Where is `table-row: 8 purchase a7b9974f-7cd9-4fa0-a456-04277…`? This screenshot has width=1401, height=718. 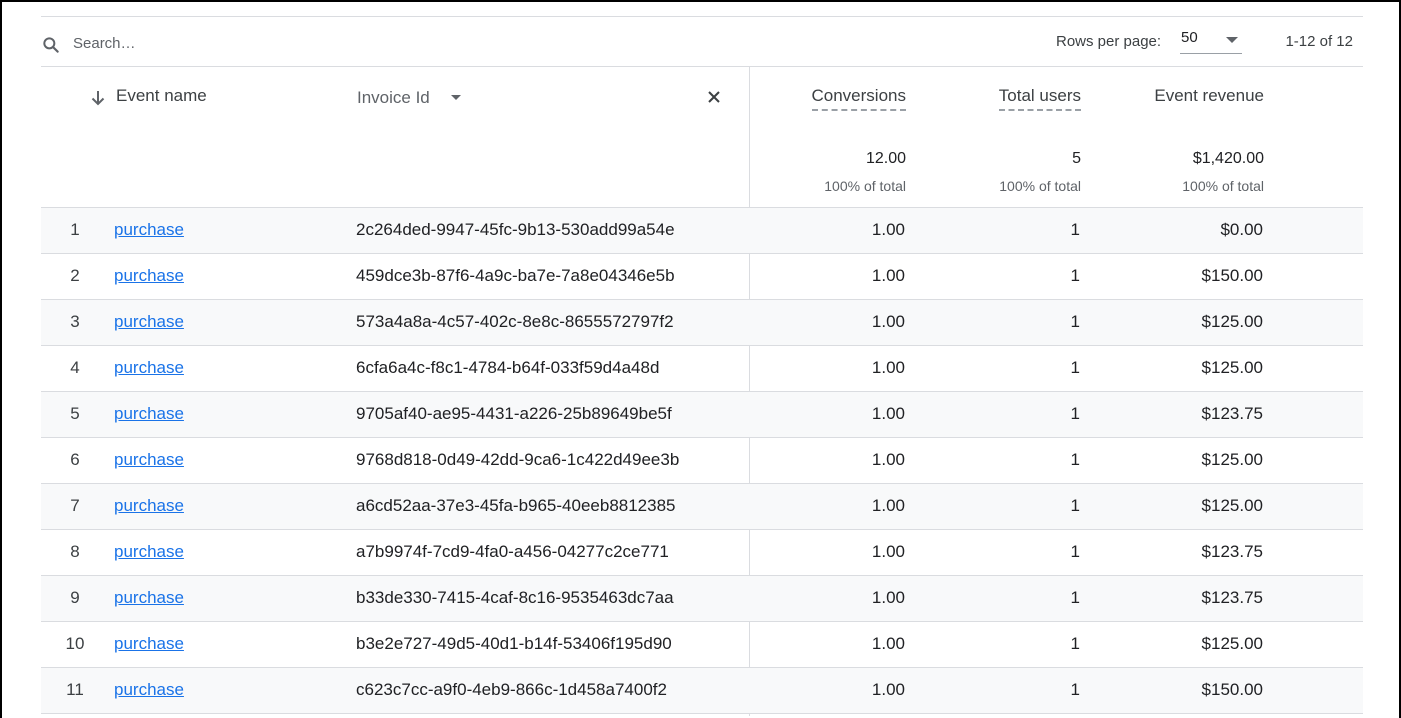 table-row: 8 purchase a7b9974f-7cd9-4fa0-a456-04277… is located at coordinates (702, 553).